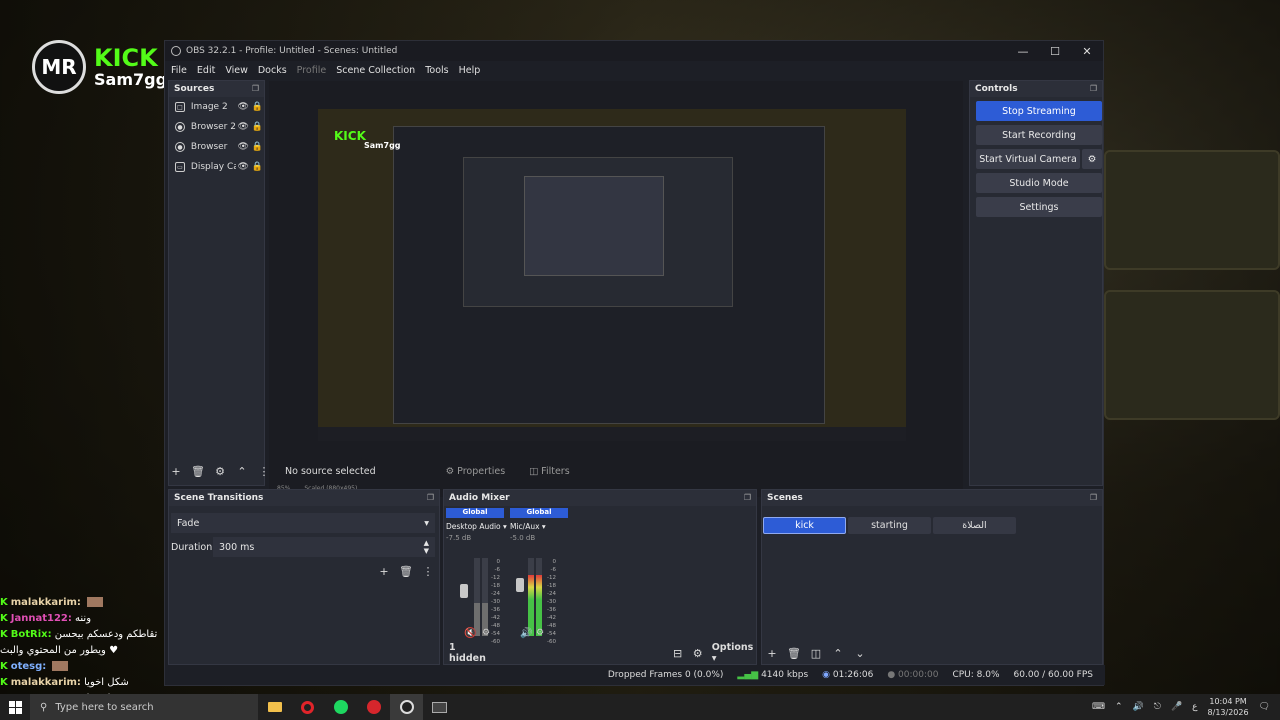 The height and width of the screenshot is (720, 1280). Describe the element at coordinates (470, 70) in the screenshot. I see `menu-help: Help` at that location.